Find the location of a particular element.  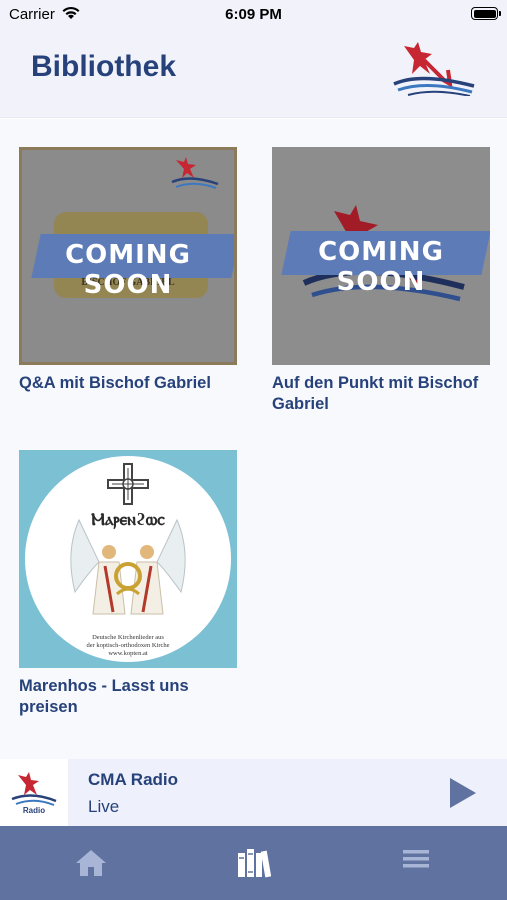

cover-image: BISCHOF GABRIEL COMING SOON is located at coordinates (128, 256).